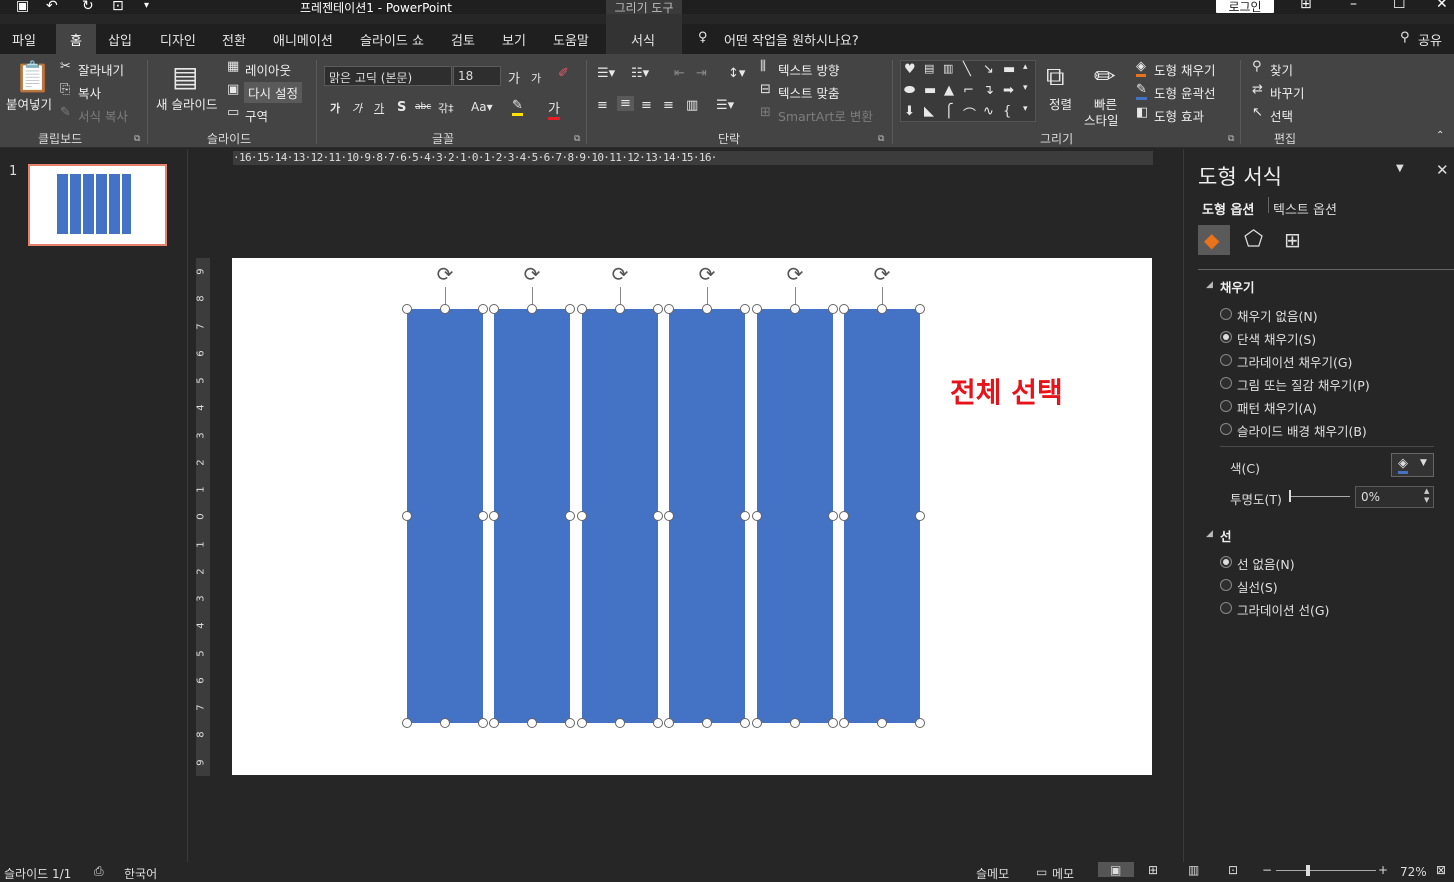  I want to click on layout-icon: ▦, so click(233, 66).